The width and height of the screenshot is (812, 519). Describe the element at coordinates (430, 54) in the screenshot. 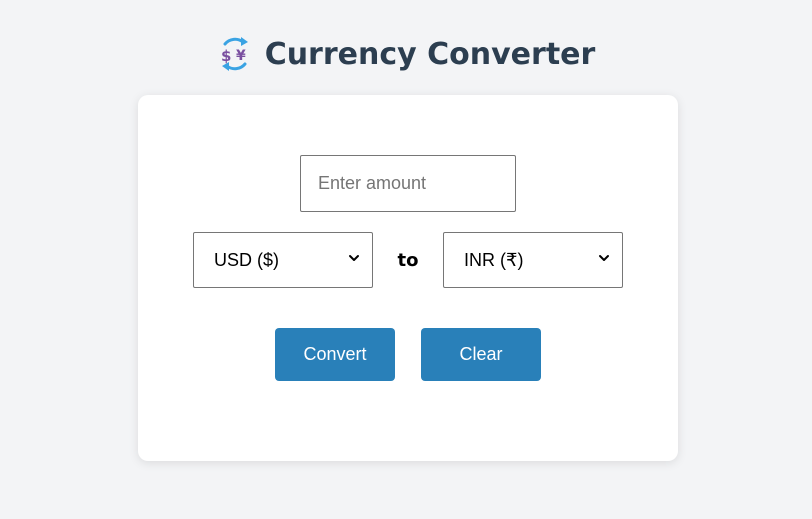

I see `page-title: Currency Converter` at that location.